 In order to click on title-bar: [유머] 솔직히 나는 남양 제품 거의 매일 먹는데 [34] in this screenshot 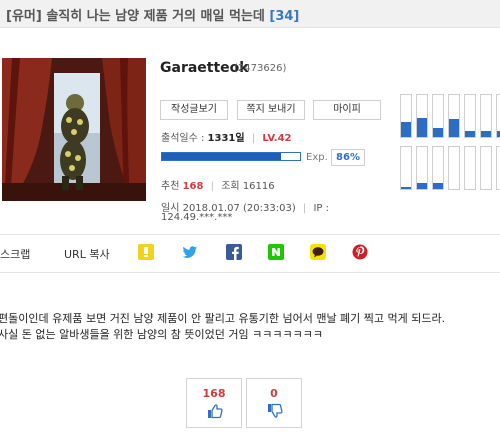, I will do `click(250, 14)`.